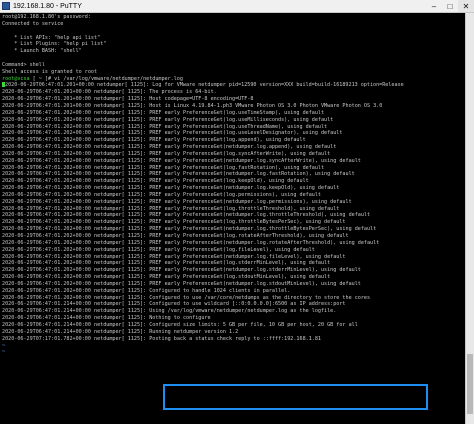 This screenshot has width=474, height=424. Describe the element at coordinates (16, 78) in the screenshot. I see `prompt-user: root@vcsa` at that location.